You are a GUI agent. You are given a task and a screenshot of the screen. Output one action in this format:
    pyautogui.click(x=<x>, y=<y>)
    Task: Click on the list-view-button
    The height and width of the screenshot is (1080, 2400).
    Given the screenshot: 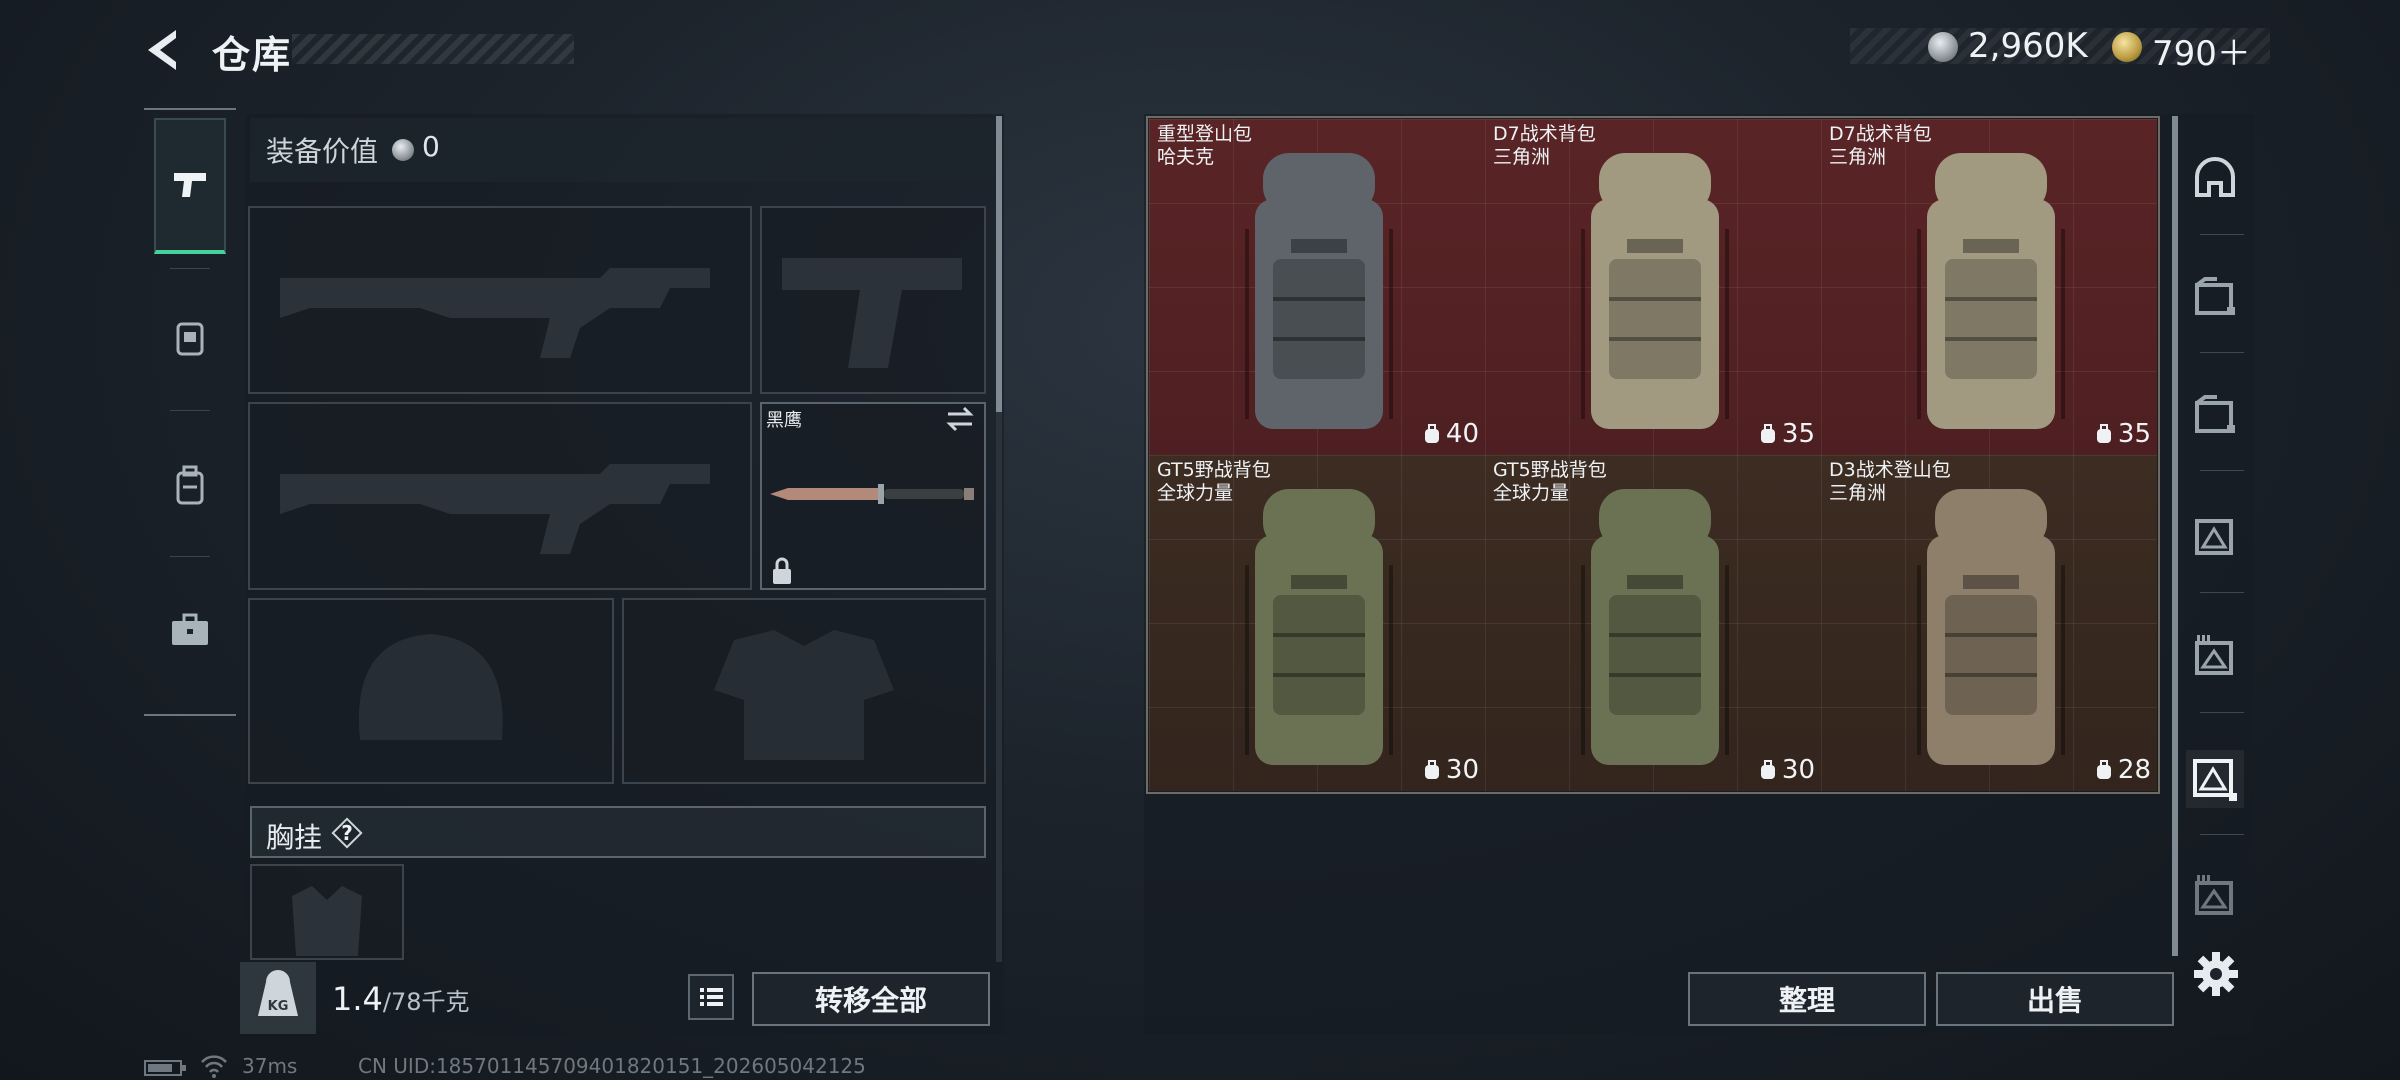 What is the action you would take?
    pyautogui.click(x=711, y=997)
    